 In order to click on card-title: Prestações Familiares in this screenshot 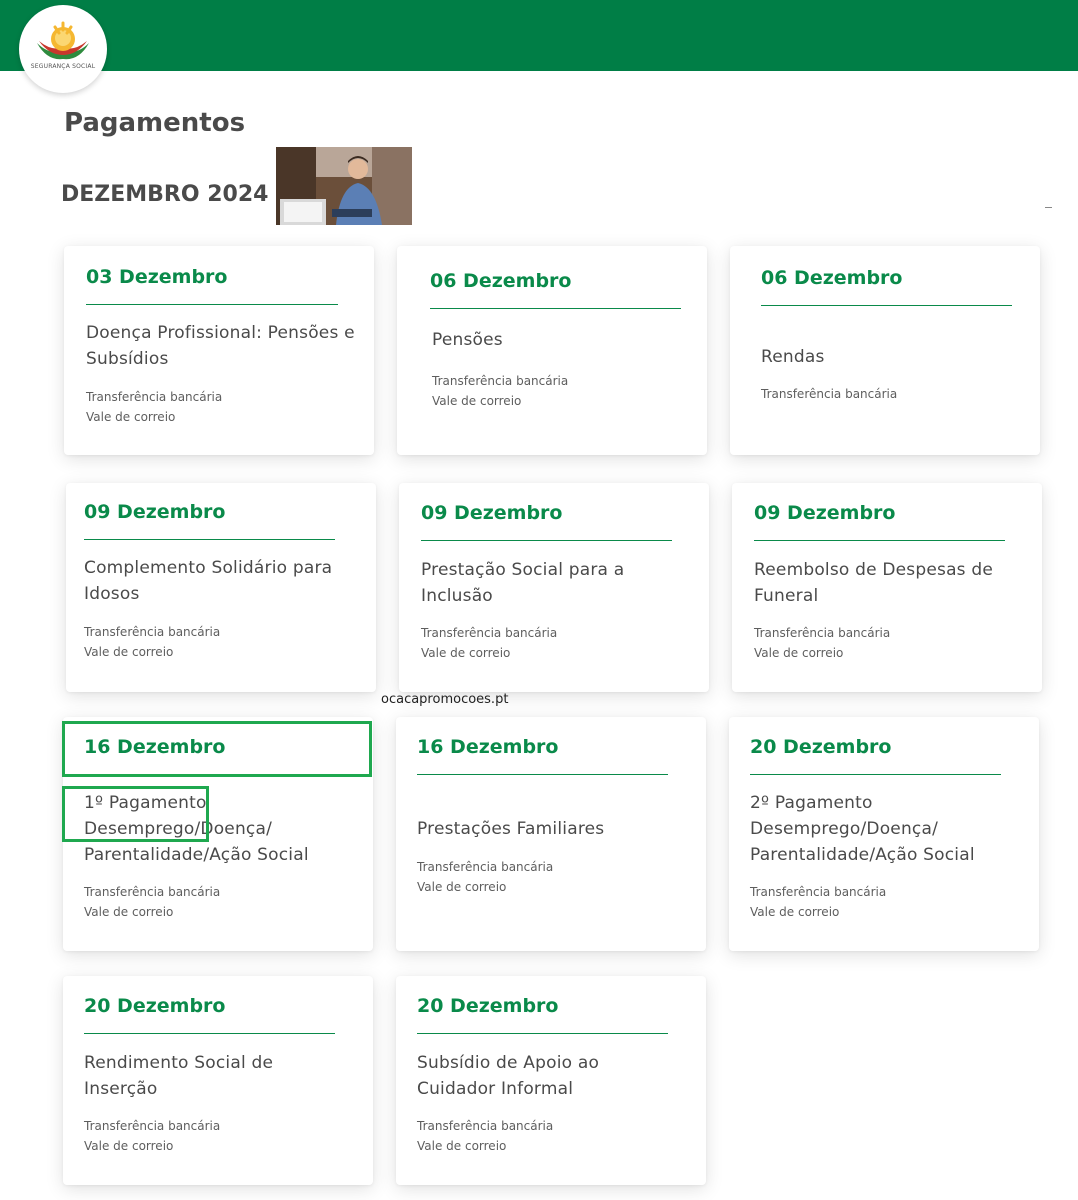, I will do `click(511, 829)`.